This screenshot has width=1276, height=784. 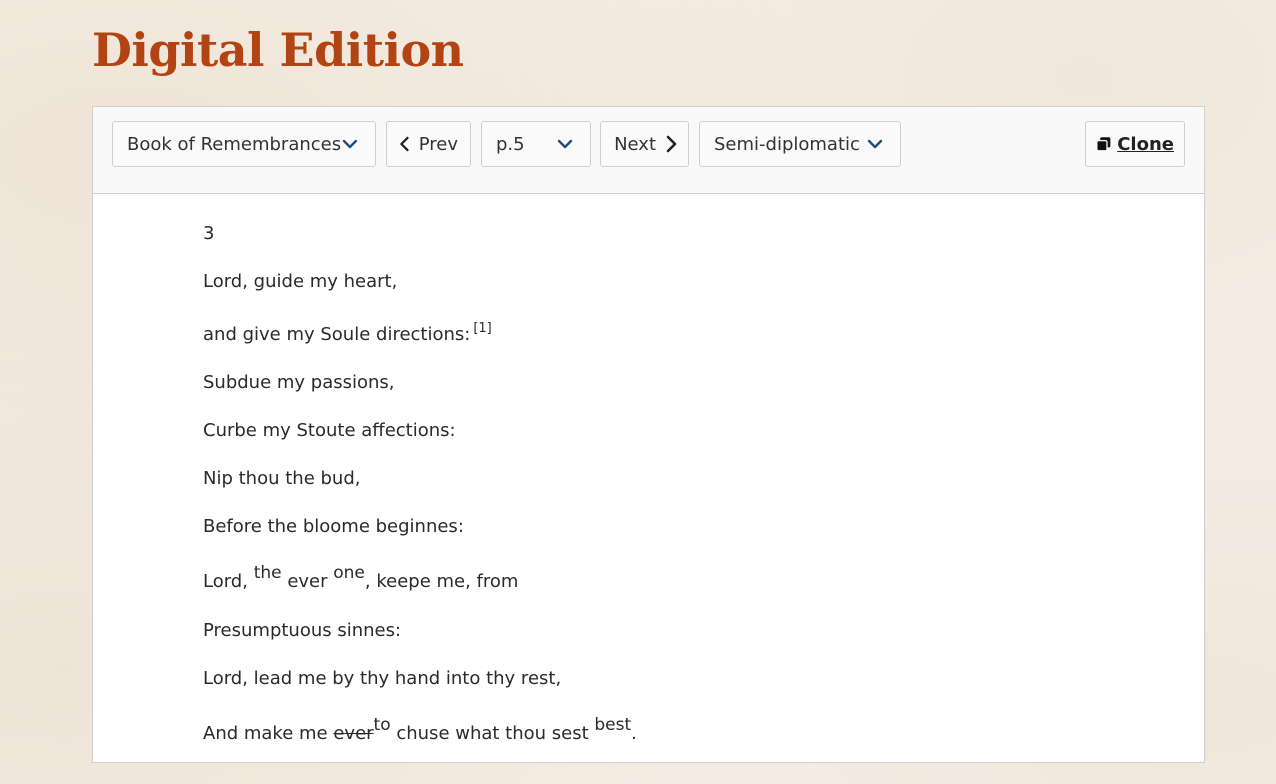 What do you see at coordinates (382, 725) in the screenshot?
I see `interlinear-addition: to` at bounding box center [382, 725].